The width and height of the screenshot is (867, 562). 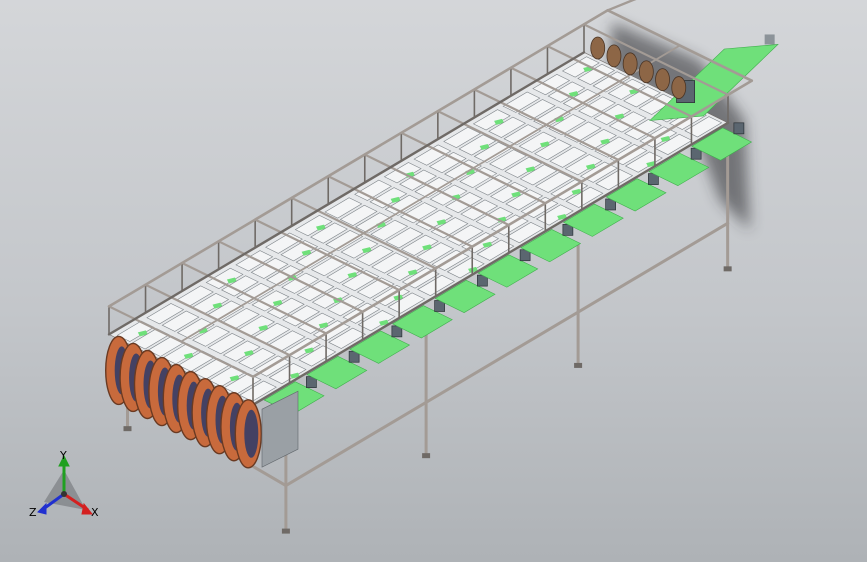 I want to click on overhead-extension, so click(x=621, y=6).